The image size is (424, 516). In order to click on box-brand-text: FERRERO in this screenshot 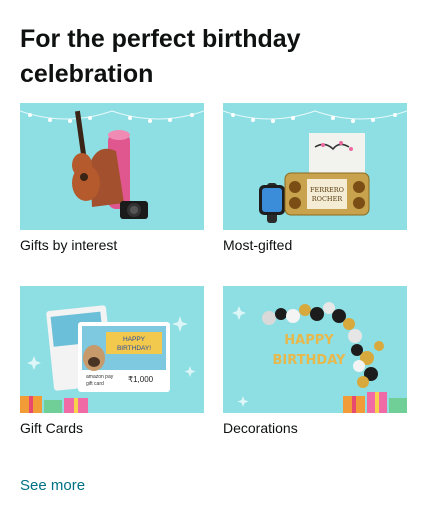, I will do `click(327, 190)`.